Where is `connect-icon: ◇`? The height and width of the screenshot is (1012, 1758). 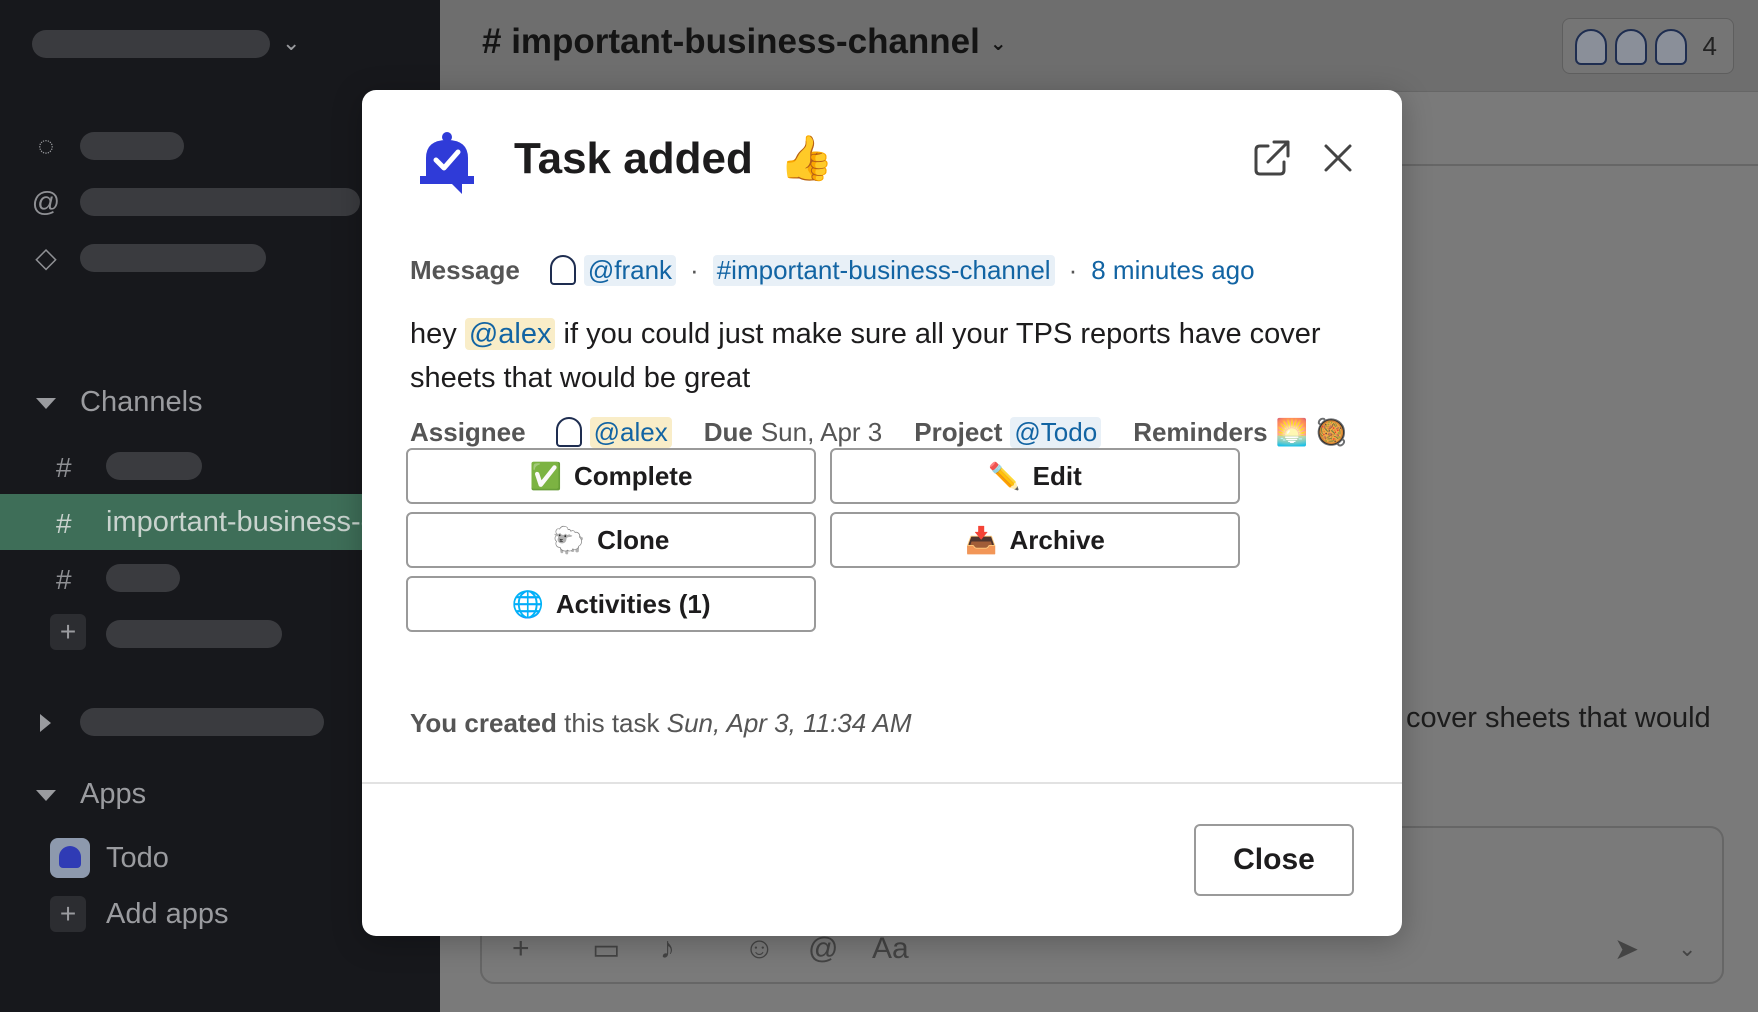
connect-icon: ◇ is located at coordinates (46, 258).